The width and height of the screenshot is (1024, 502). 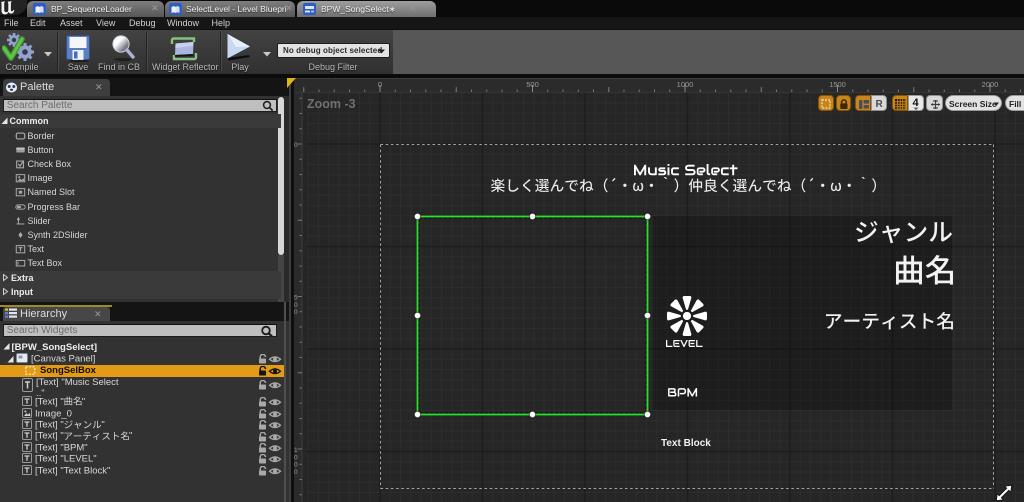 I want to click on svg-text: 1500, so click(x=837, y=84).